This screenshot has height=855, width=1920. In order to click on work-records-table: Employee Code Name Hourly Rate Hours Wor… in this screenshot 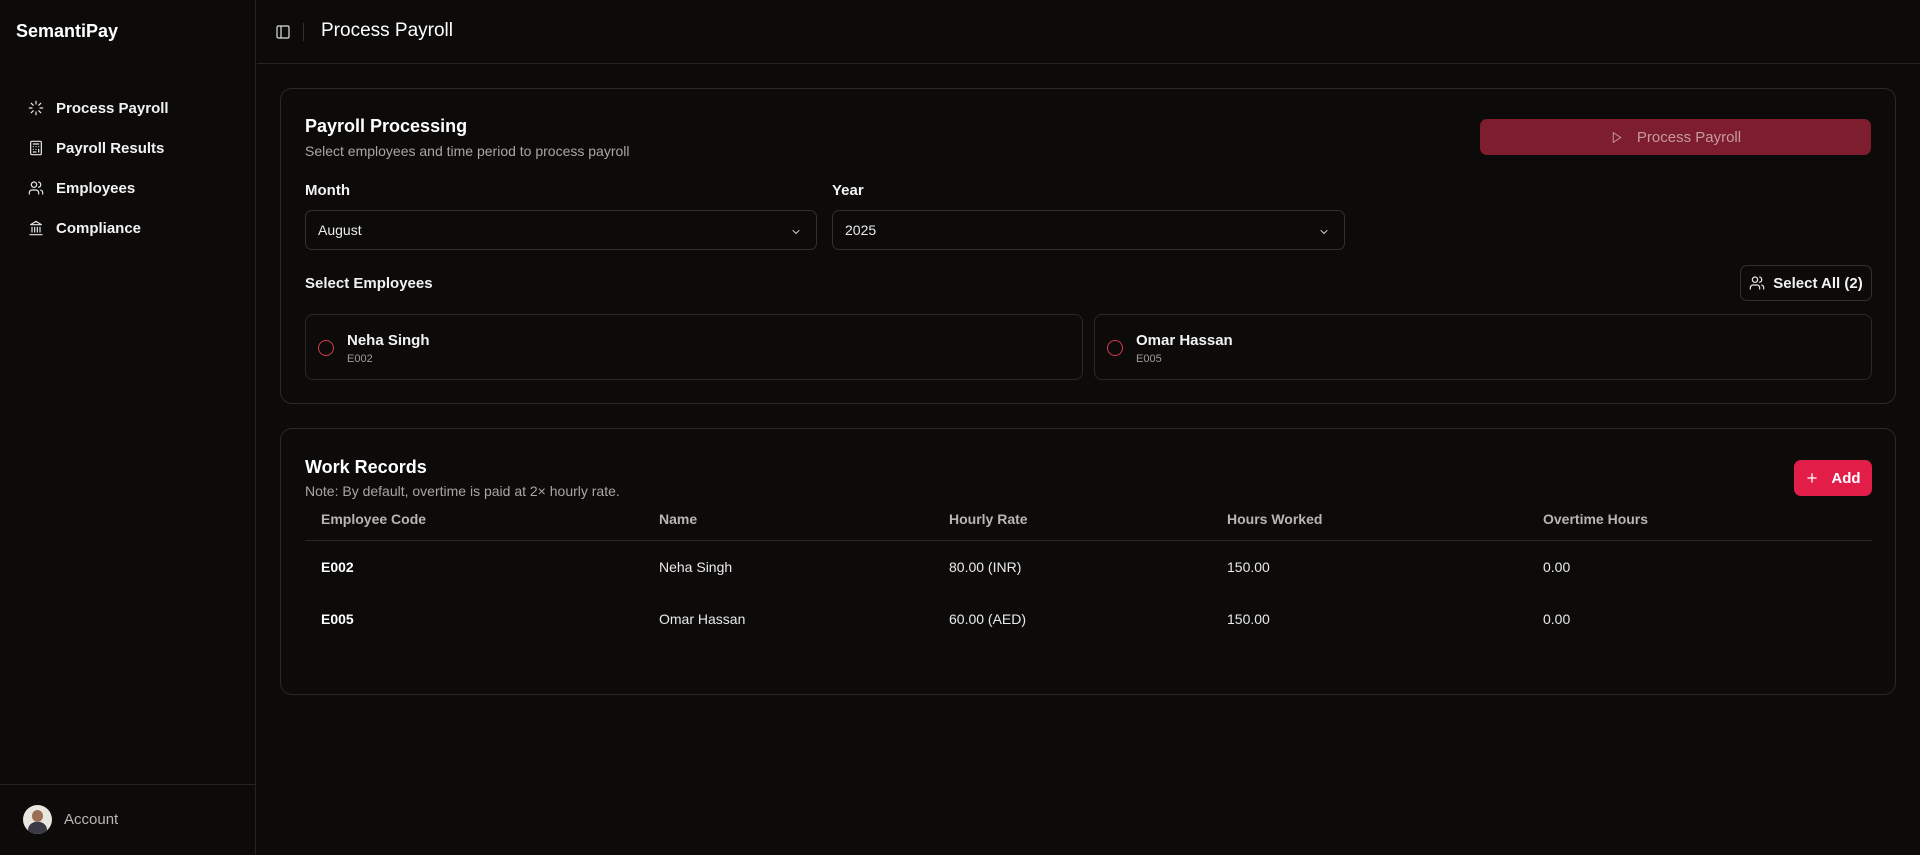, I will do `click(1088, 571)`.